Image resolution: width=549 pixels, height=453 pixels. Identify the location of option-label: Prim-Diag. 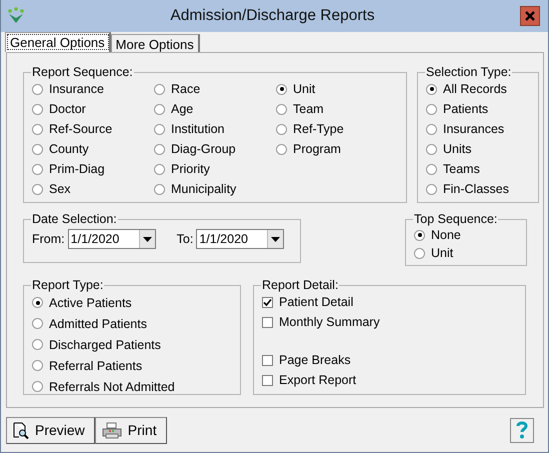
(77, 169).